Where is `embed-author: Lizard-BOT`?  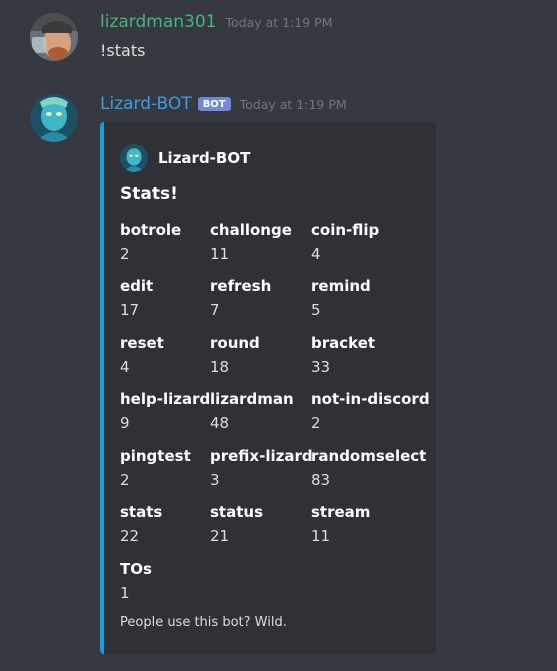
embed-author: Lizard-BOT is located at coordinates (185, 158).